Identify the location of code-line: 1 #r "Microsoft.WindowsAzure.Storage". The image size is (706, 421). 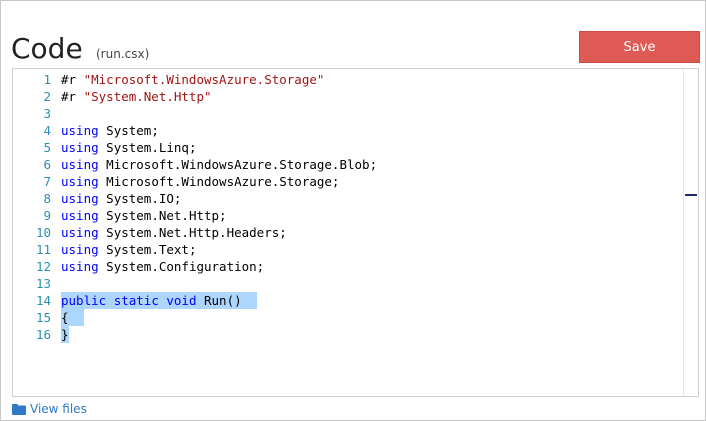
(347, 79).